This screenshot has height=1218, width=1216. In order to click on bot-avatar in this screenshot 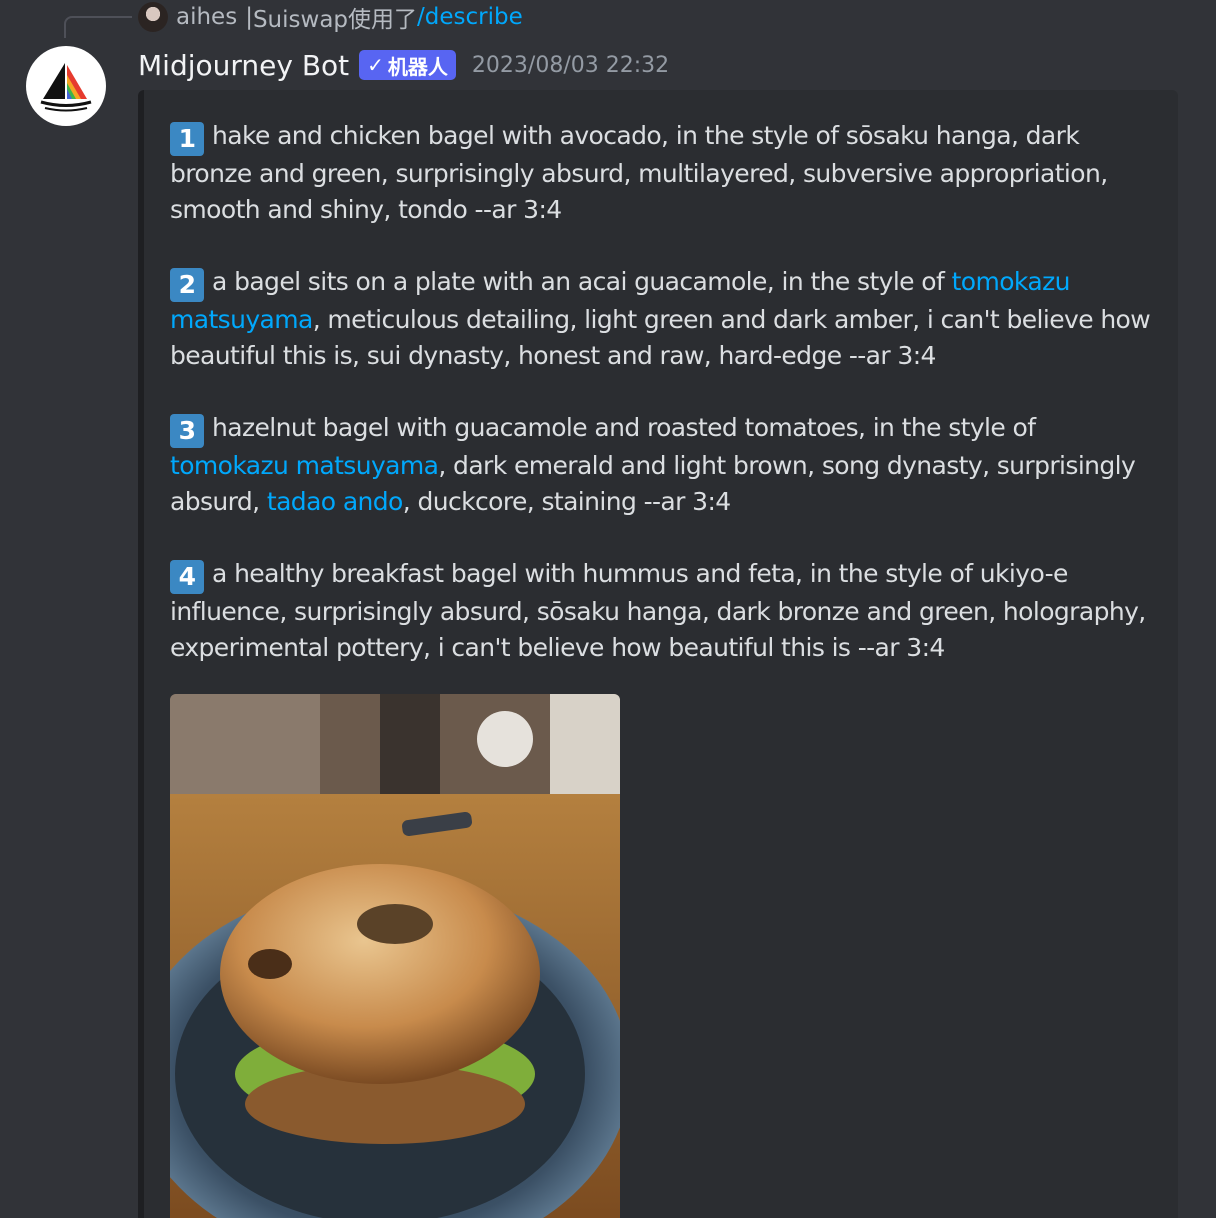, I will do `click(66, 86)`.